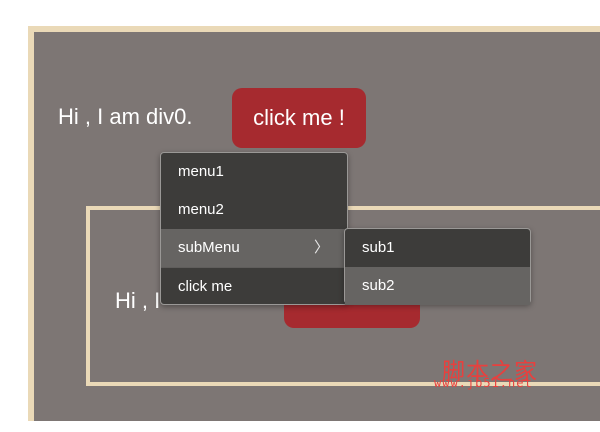 The height and width of the screenshot is (432, 600). Describe the element at coordinates (483, 383) in the screenshot. I see `watermark-url: www.jb51.net` at that location.